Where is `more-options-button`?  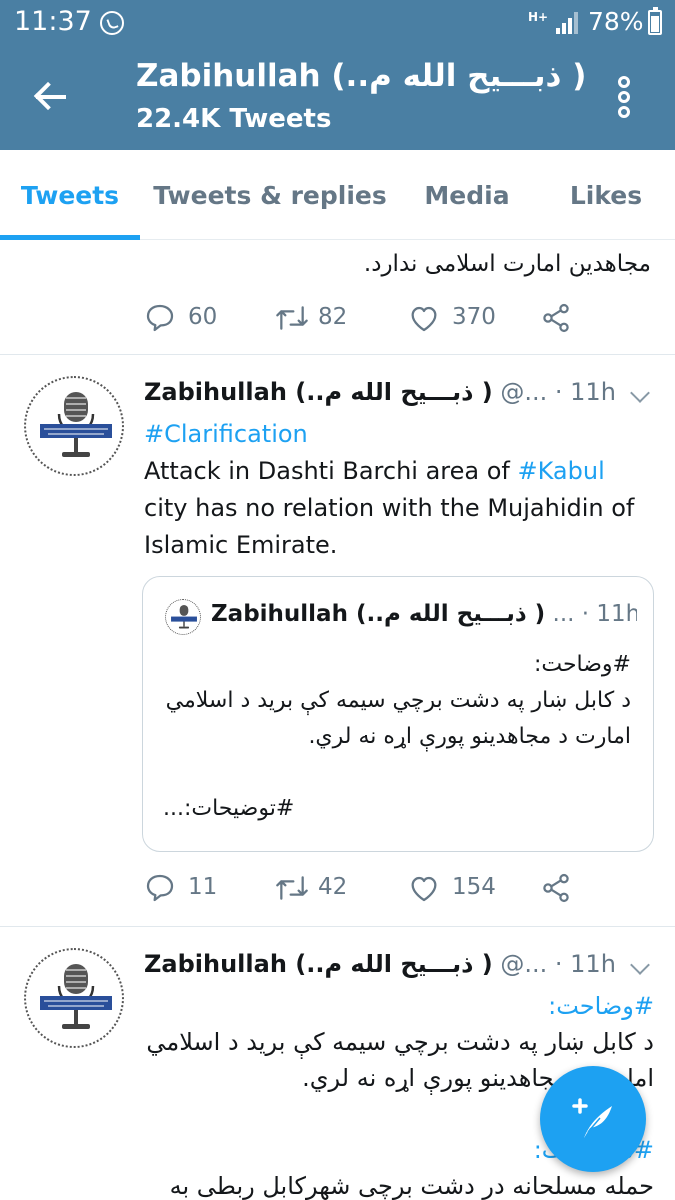
more-options-button is located at coordinates (625, 97).